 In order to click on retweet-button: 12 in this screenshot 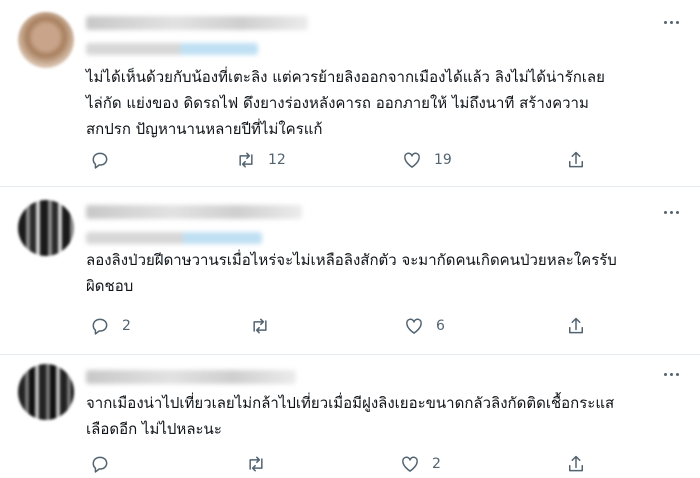, I will do `click(261, 160)`.